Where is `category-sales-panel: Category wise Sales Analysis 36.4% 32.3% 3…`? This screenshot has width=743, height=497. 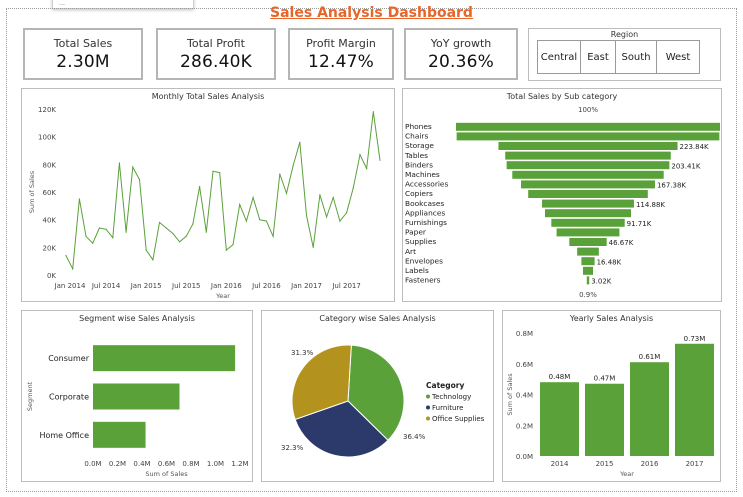
category-sales-panel: Category wise Sales Analysis 36.4% 32.3% 3… is located at coordinates (377, 396).